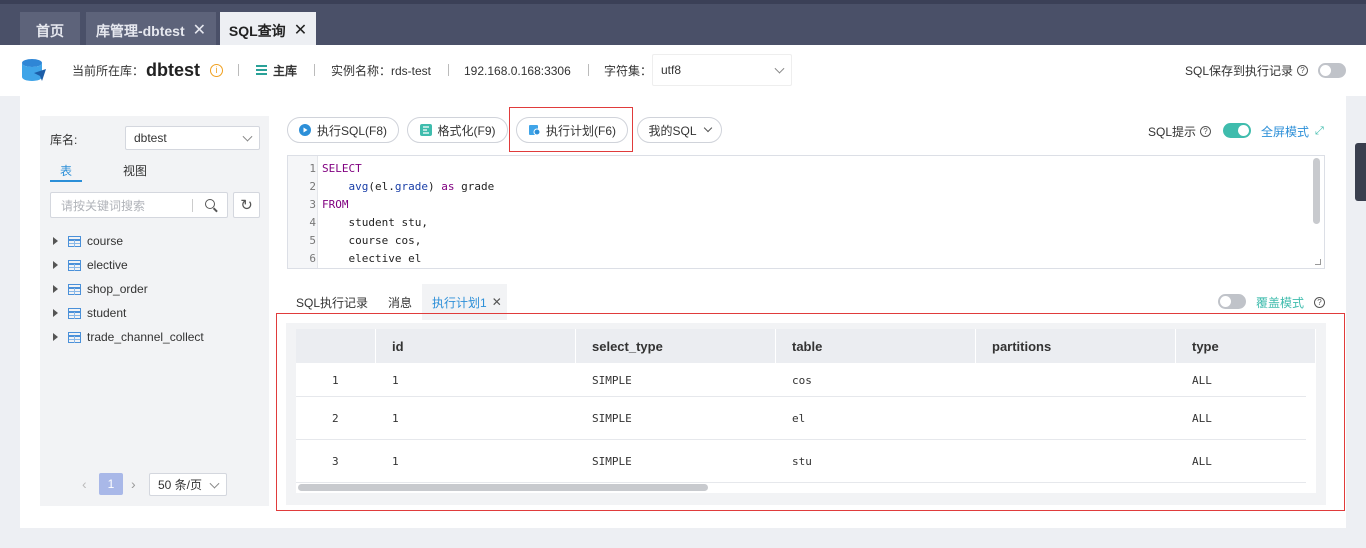 This screenshot has width=1366, height=548. I want to click on code-line: course cos,, so click(372, 240).